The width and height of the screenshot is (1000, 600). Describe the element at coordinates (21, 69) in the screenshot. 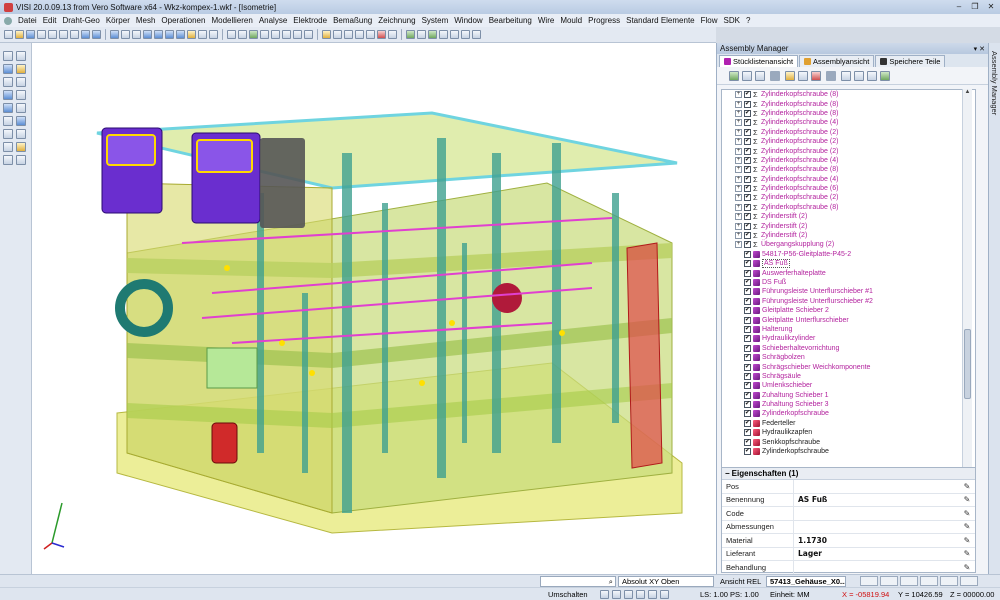

I see `rectangle-icon` at that location.